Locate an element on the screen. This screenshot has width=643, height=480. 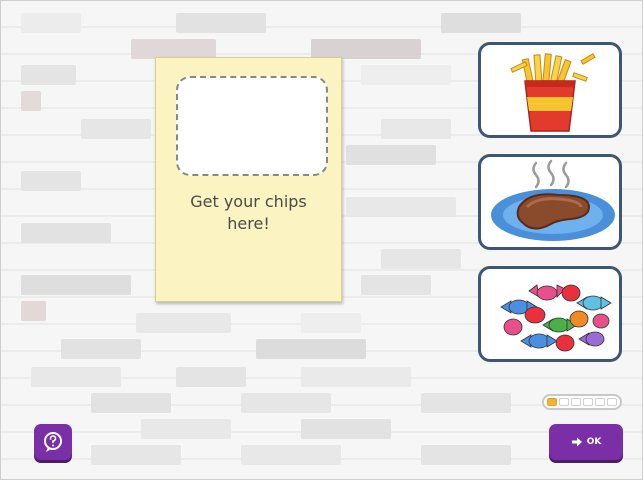
question-icon is located at coordinates (53, 442).